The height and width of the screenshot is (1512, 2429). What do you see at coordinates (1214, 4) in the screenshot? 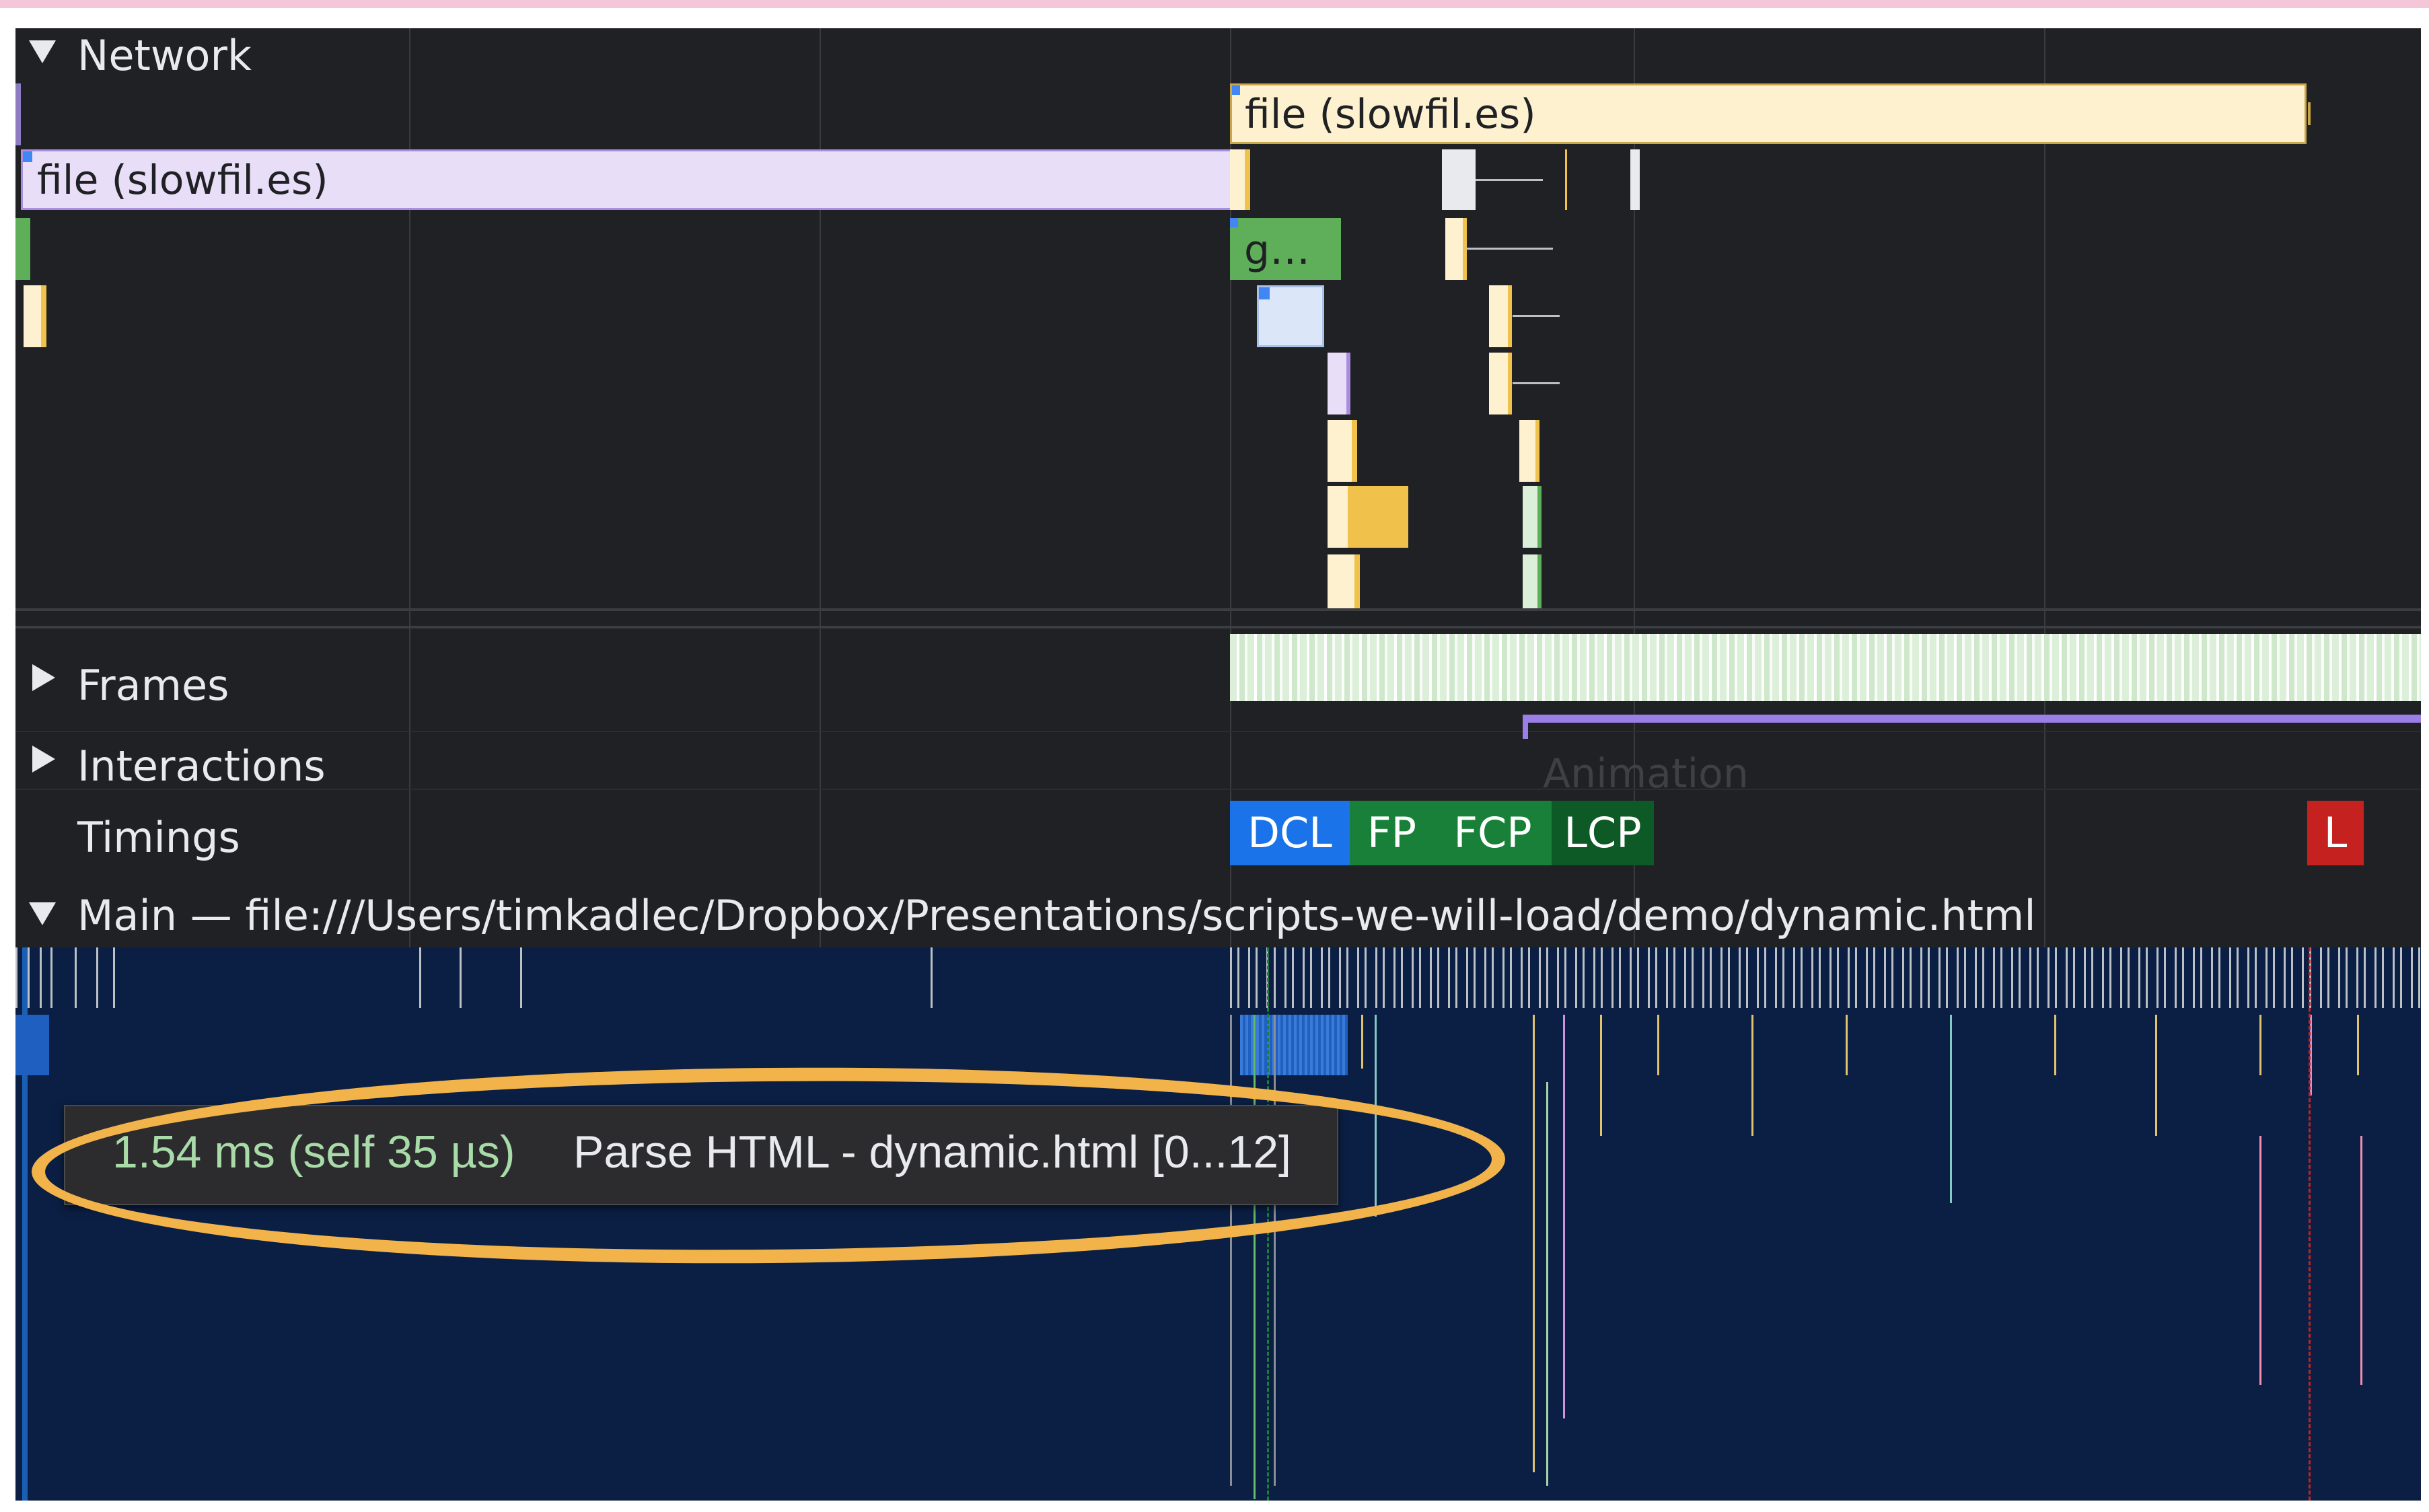
I see `top-accent-bar` at bounding box center [1214, 4].